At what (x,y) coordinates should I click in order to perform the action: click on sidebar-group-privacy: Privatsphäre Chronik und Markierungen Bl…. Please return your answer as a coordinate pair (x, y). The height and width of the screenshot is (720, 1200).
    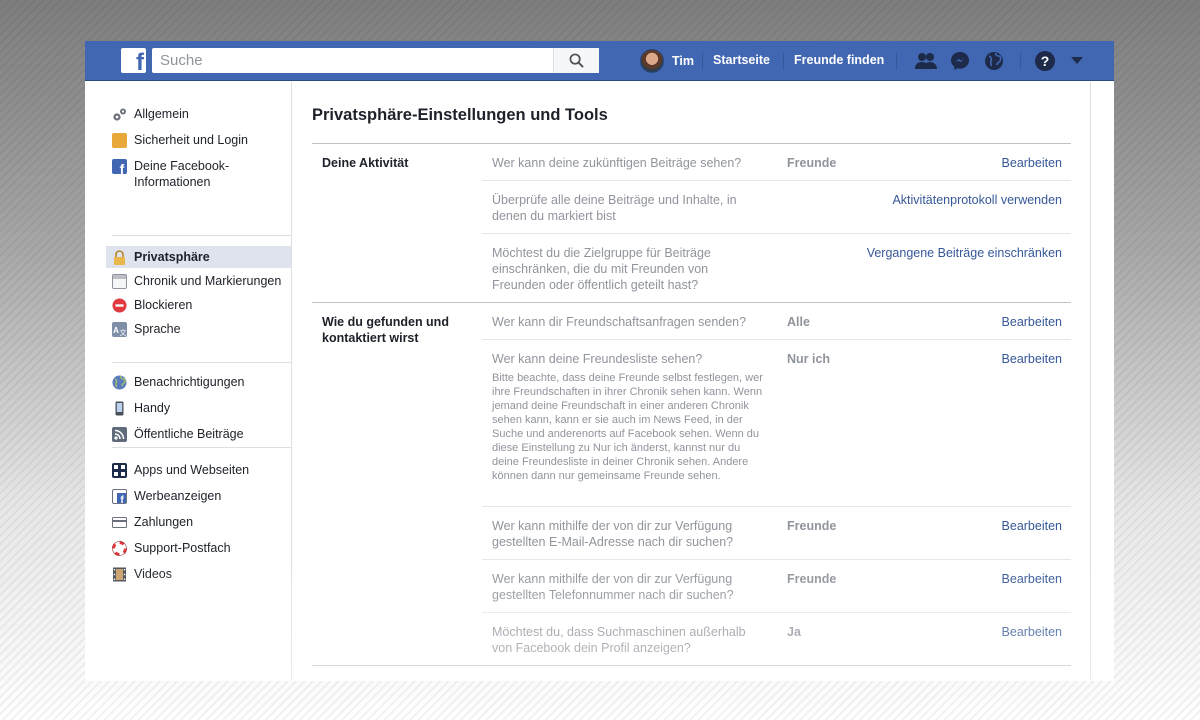
    Looking at the image, I should click on (198, 293).